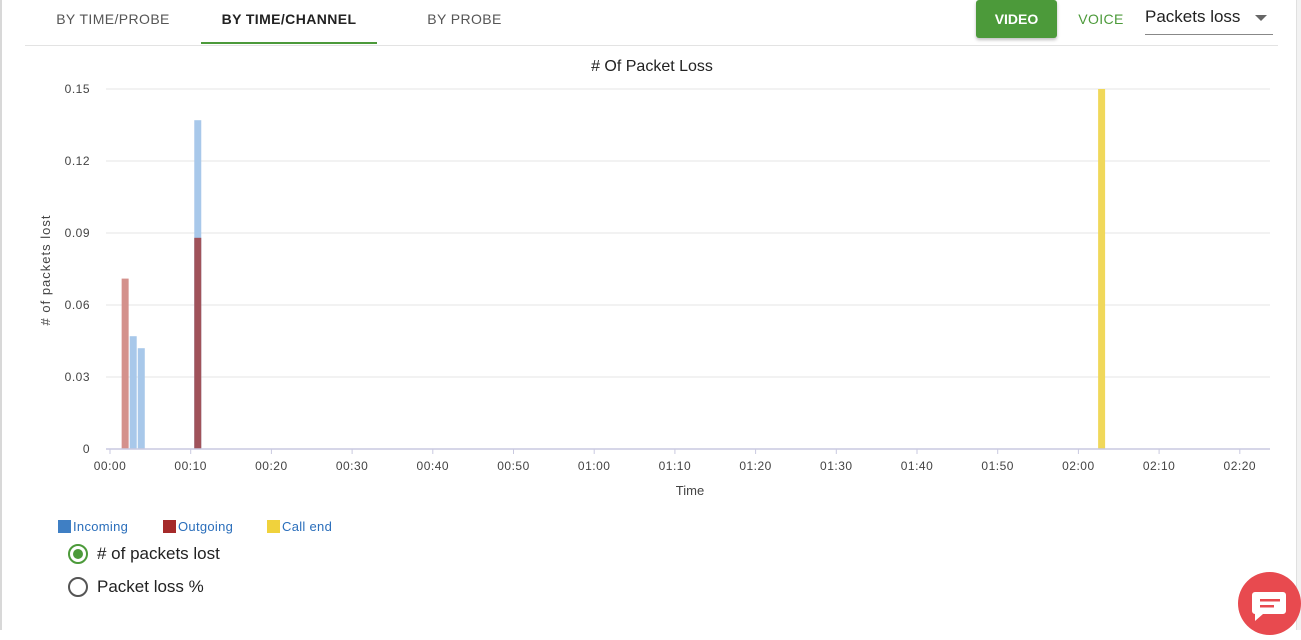 The width and height of the screenshot is (1301, 640). I want to click on x-tick-label: 00:40, so click(433, 466).